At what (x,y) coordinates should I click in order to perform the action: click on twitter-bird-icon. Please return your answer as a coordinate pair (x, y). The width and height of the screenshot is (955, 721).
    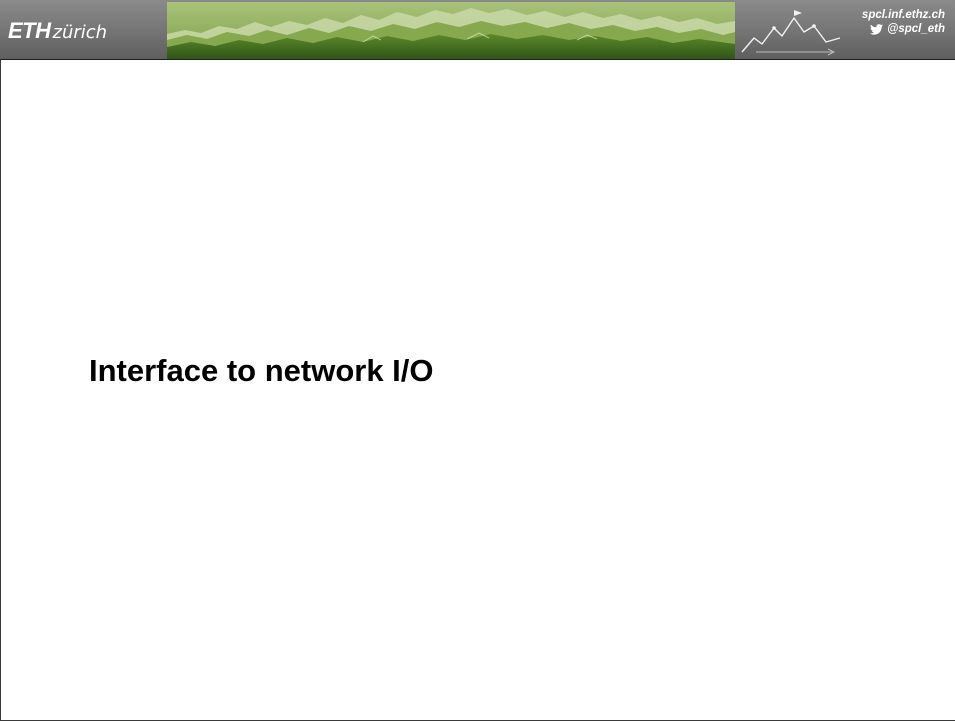
    Looking at the image, I should click on (877, 29).